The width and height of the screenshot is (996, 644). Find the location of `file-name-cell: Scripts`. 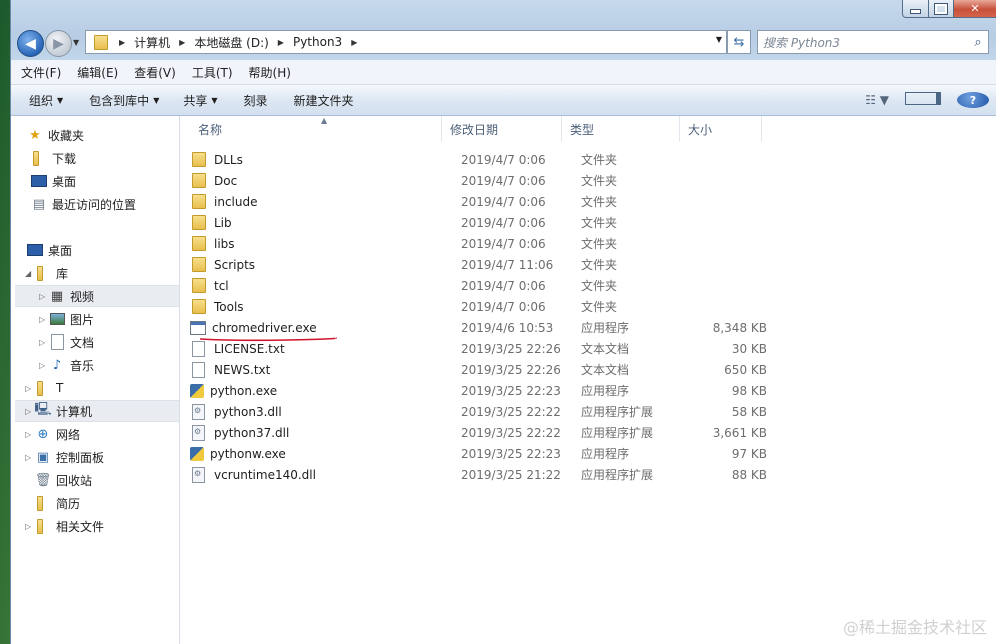

file-name-cell: Scripts is located at coordinates (316, 264).